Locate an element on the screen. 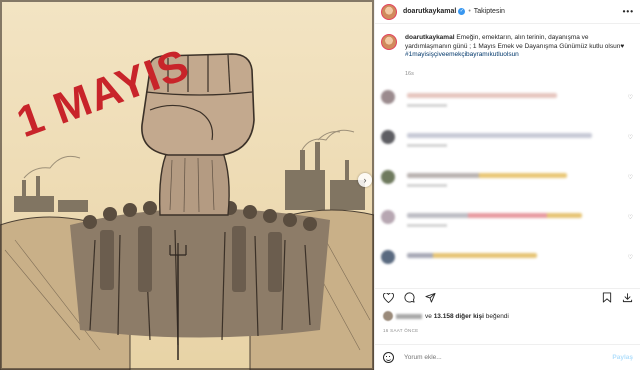  post-actions is located at coordinates (507, 297).